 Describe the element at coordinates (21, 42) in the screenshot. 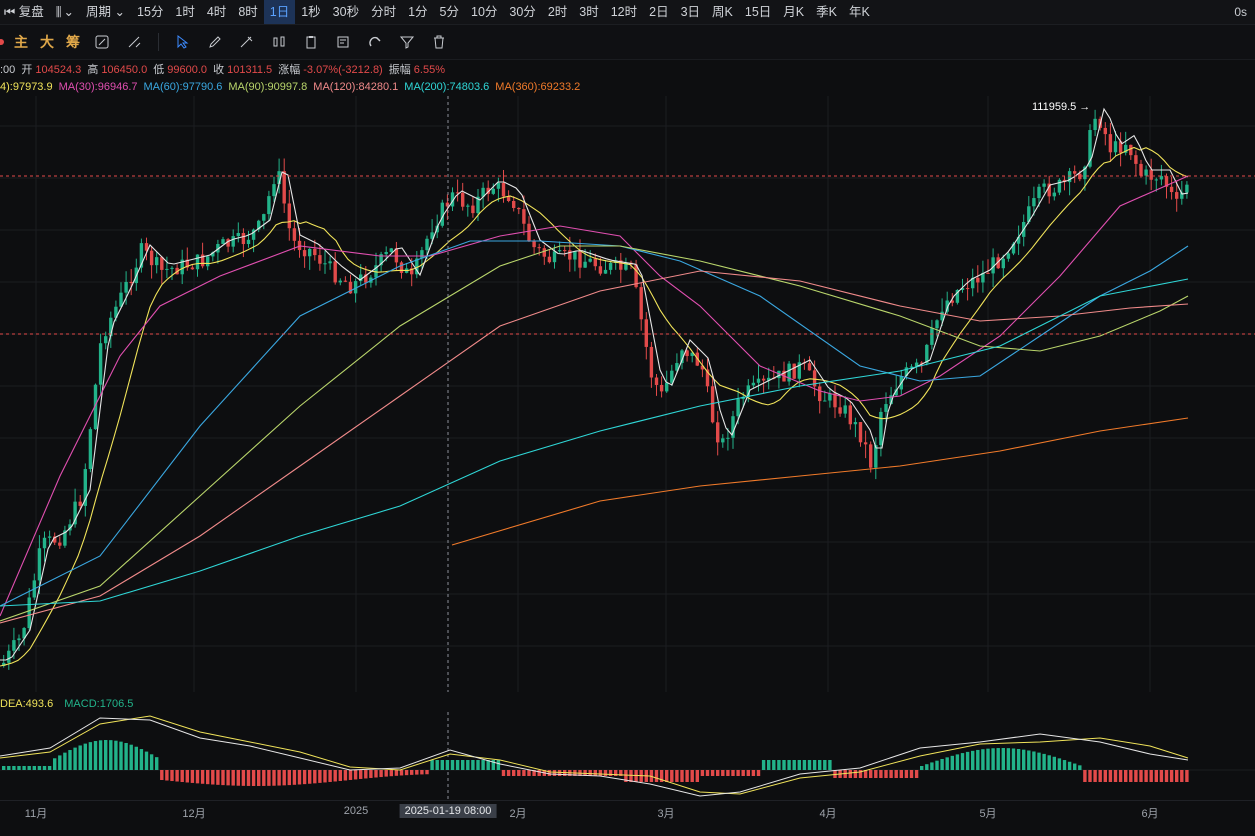

I see `main-indicator-button: 主` at that location.